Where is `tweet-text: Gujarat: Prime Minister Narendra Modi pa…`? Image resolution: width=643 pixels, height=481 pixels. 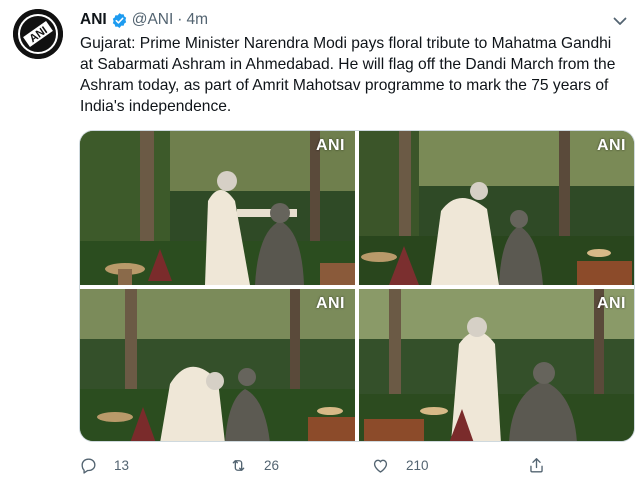 tweet-text: Gujarat: Prime Minister Narendra Modi pa… is located at coordinates (348, 75).